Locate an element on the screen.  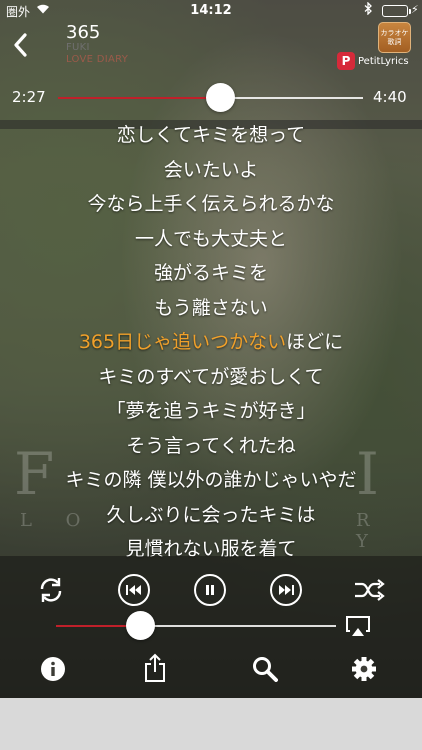
lyric-line: もう離さない is located at coordinates (211, 308).